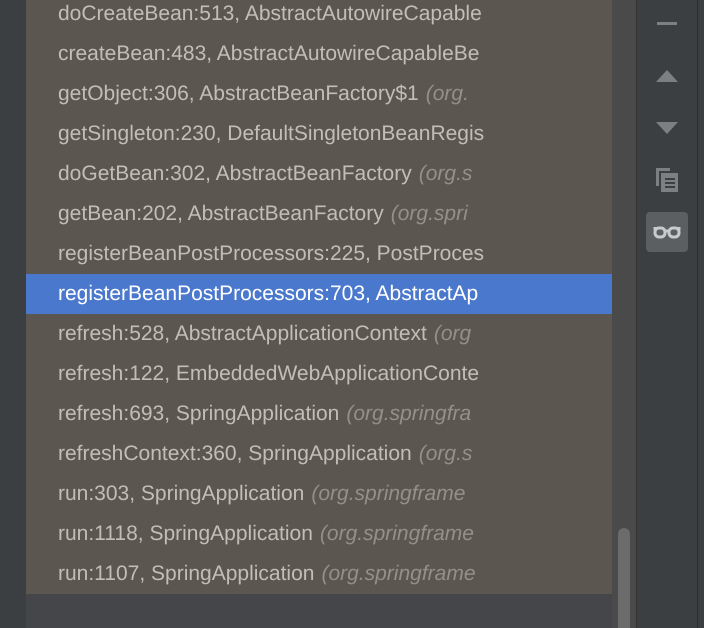 The image size is (704, 628). What do you see at coordinates (268, 294) in the screenshot?
I see `frame-method: registerBeanPostProcessors:703, AbstractAp` at bounding box center [268, 294].